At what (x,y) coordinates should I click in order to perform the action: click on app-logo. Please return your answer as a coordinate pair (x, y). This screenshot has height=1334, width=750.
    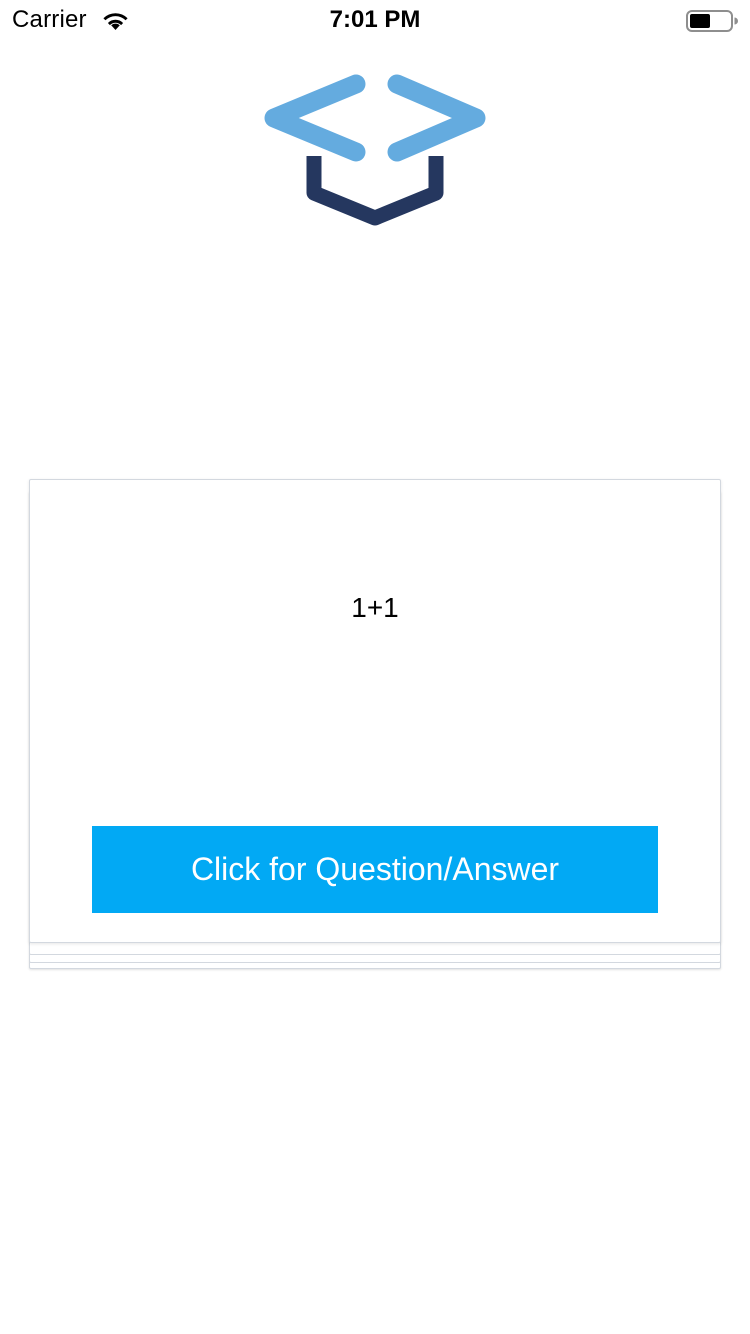
    Looking at the image, I should click on (375, 150).